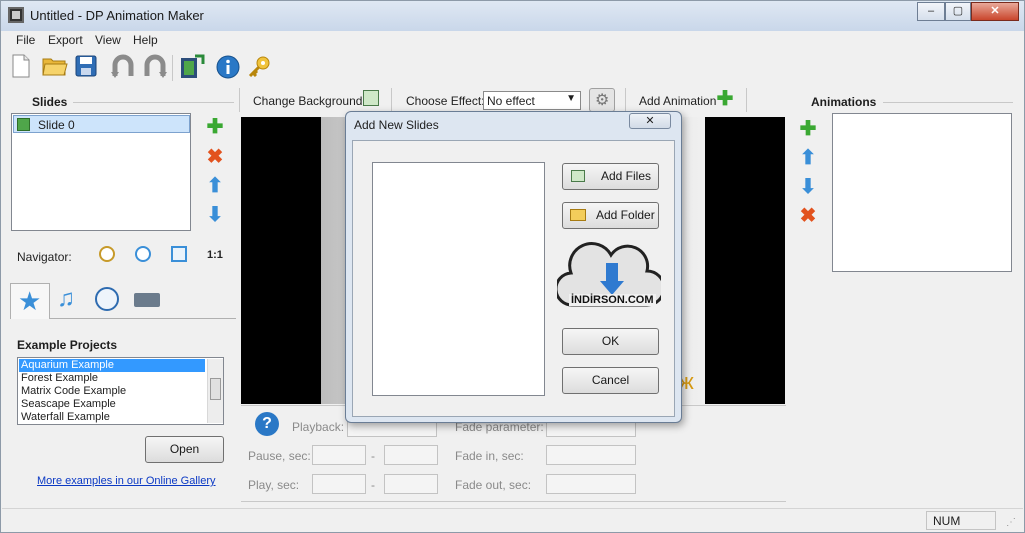 The width and height of the screenshot is (1025, 533). Describe the element at coordinates (279, 456) in the screenshot. I see `pause-label: Pause, sec:` at that location.